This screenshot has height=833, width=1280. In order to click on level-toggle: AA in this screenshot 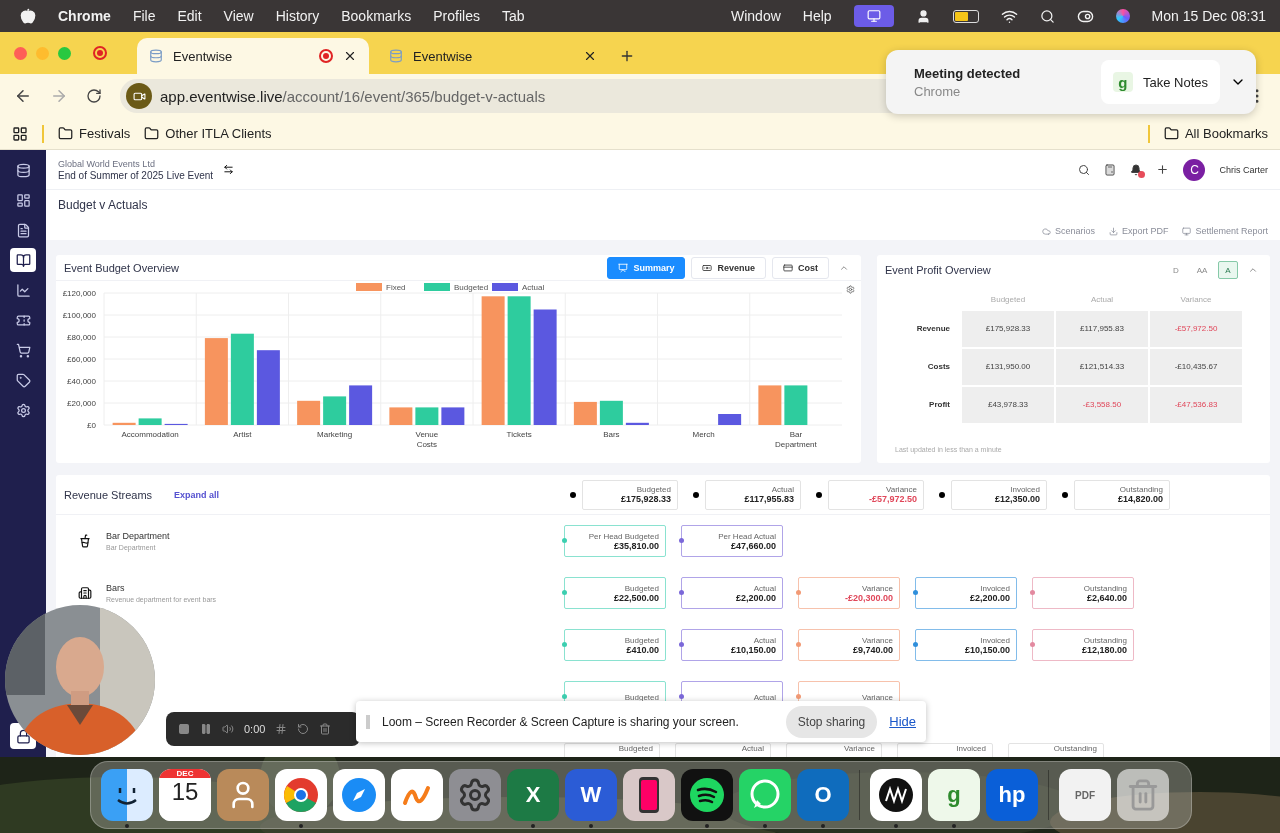, I will do `click(1202, 270)`.